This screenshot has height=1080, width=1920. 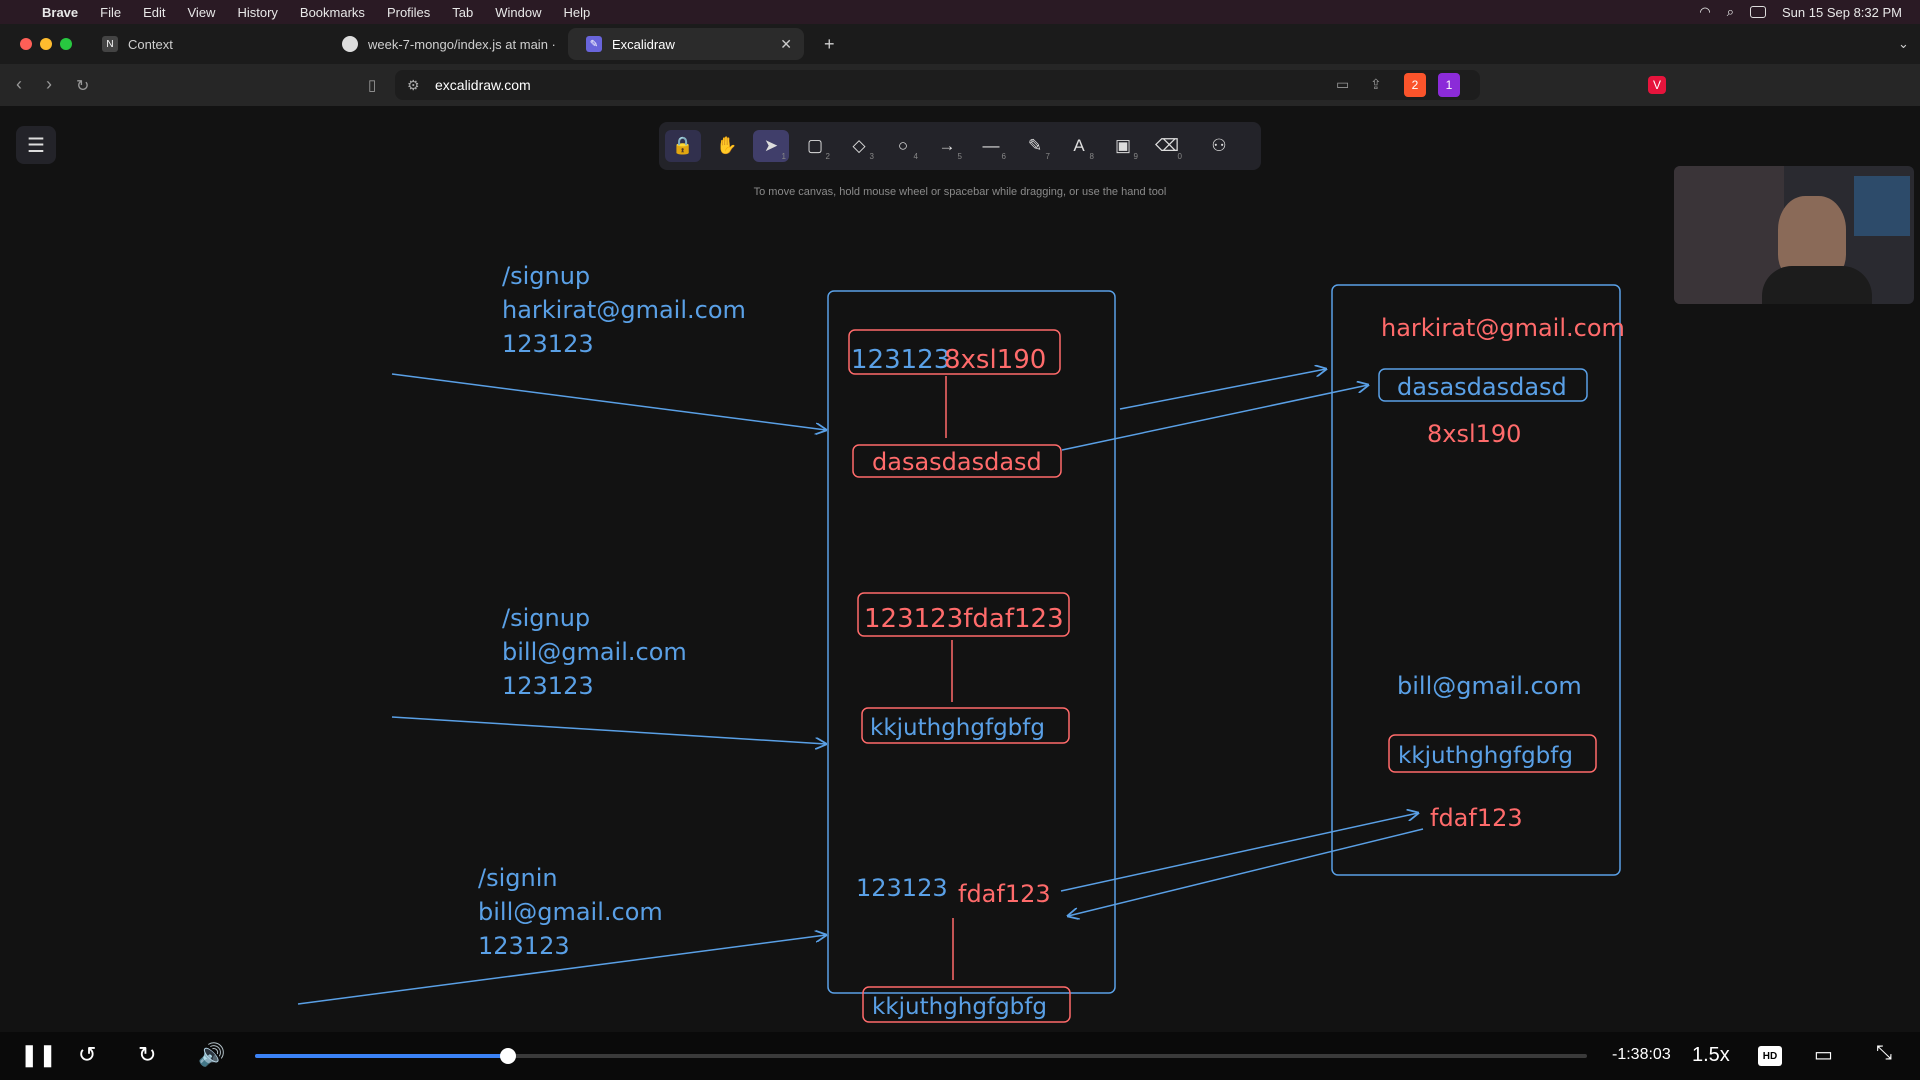 What do you see at coordinates (995, 360) in the screenshot?
I see `box1-salt: 8xsl190` at bounding box center [995, 360].